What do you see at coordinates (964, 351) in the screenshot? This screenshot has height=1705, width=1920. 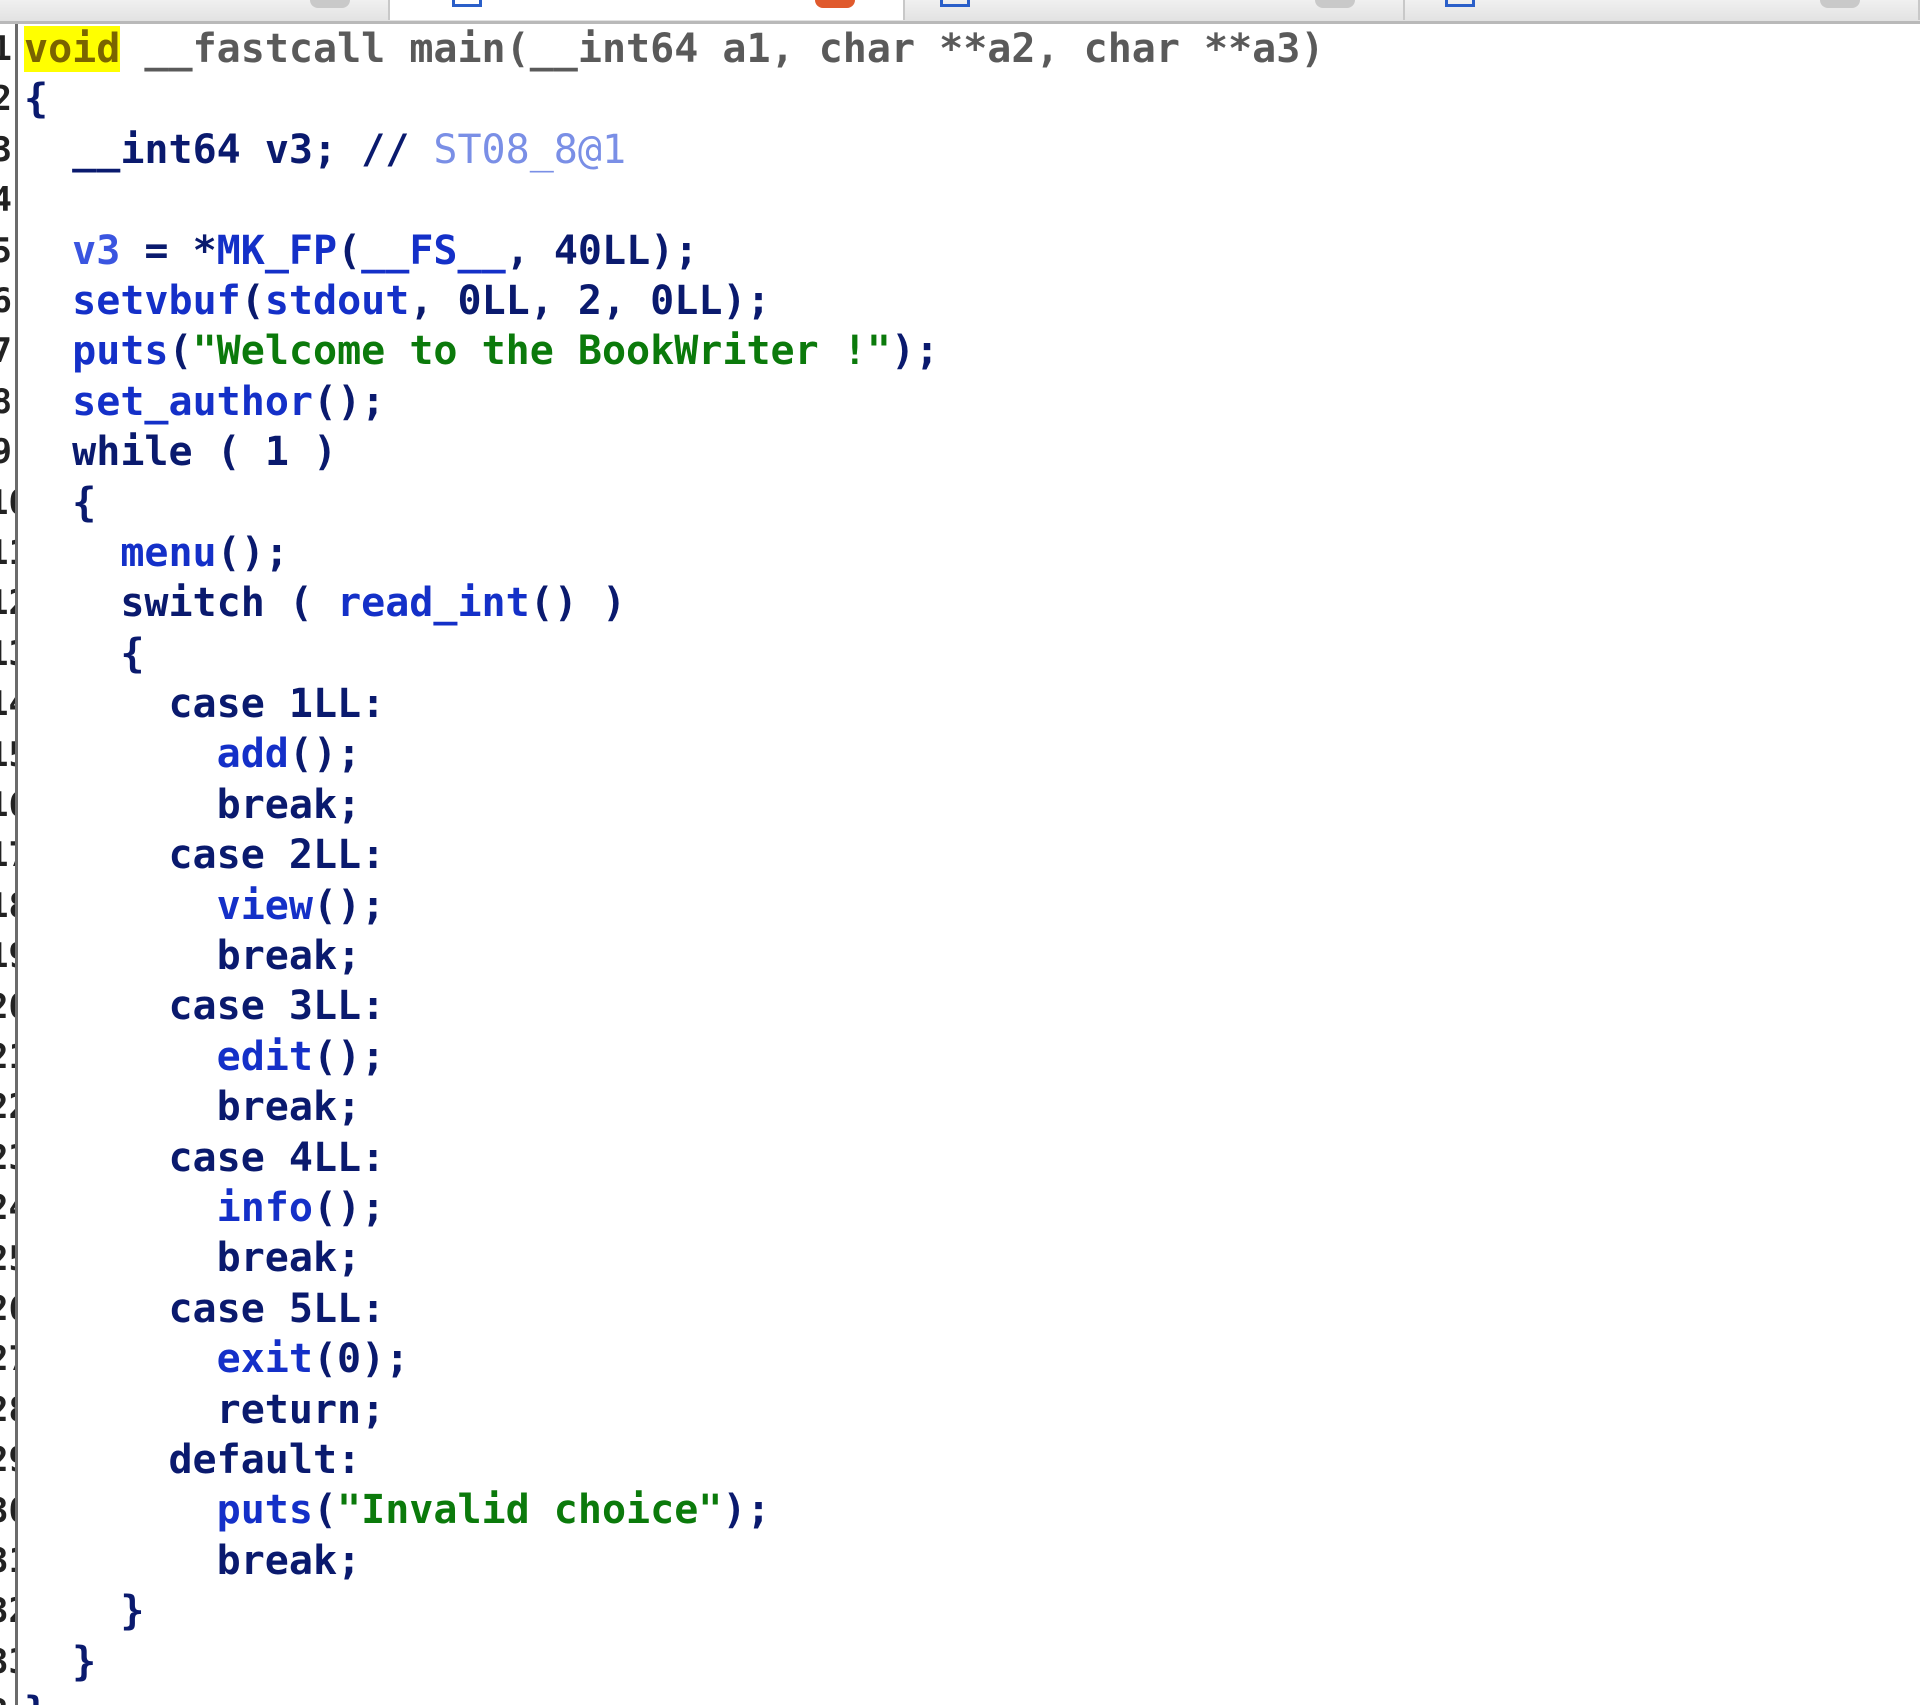 I see `code-line: puts("Welcome to the BookWriter !");` at bounding box center [964, 351].